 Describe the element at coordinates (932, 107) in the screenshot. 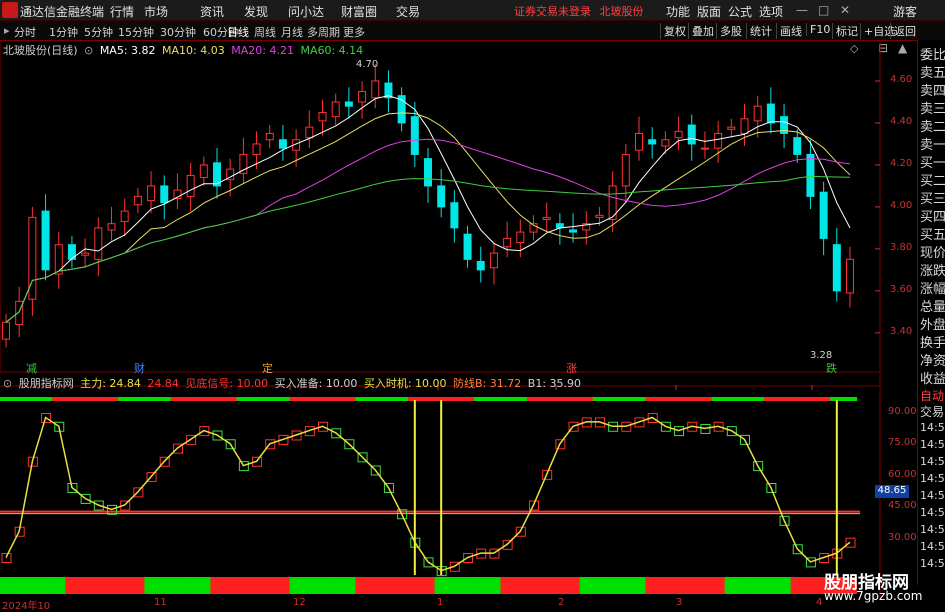

I see `quote-field: 卖三` at that location.